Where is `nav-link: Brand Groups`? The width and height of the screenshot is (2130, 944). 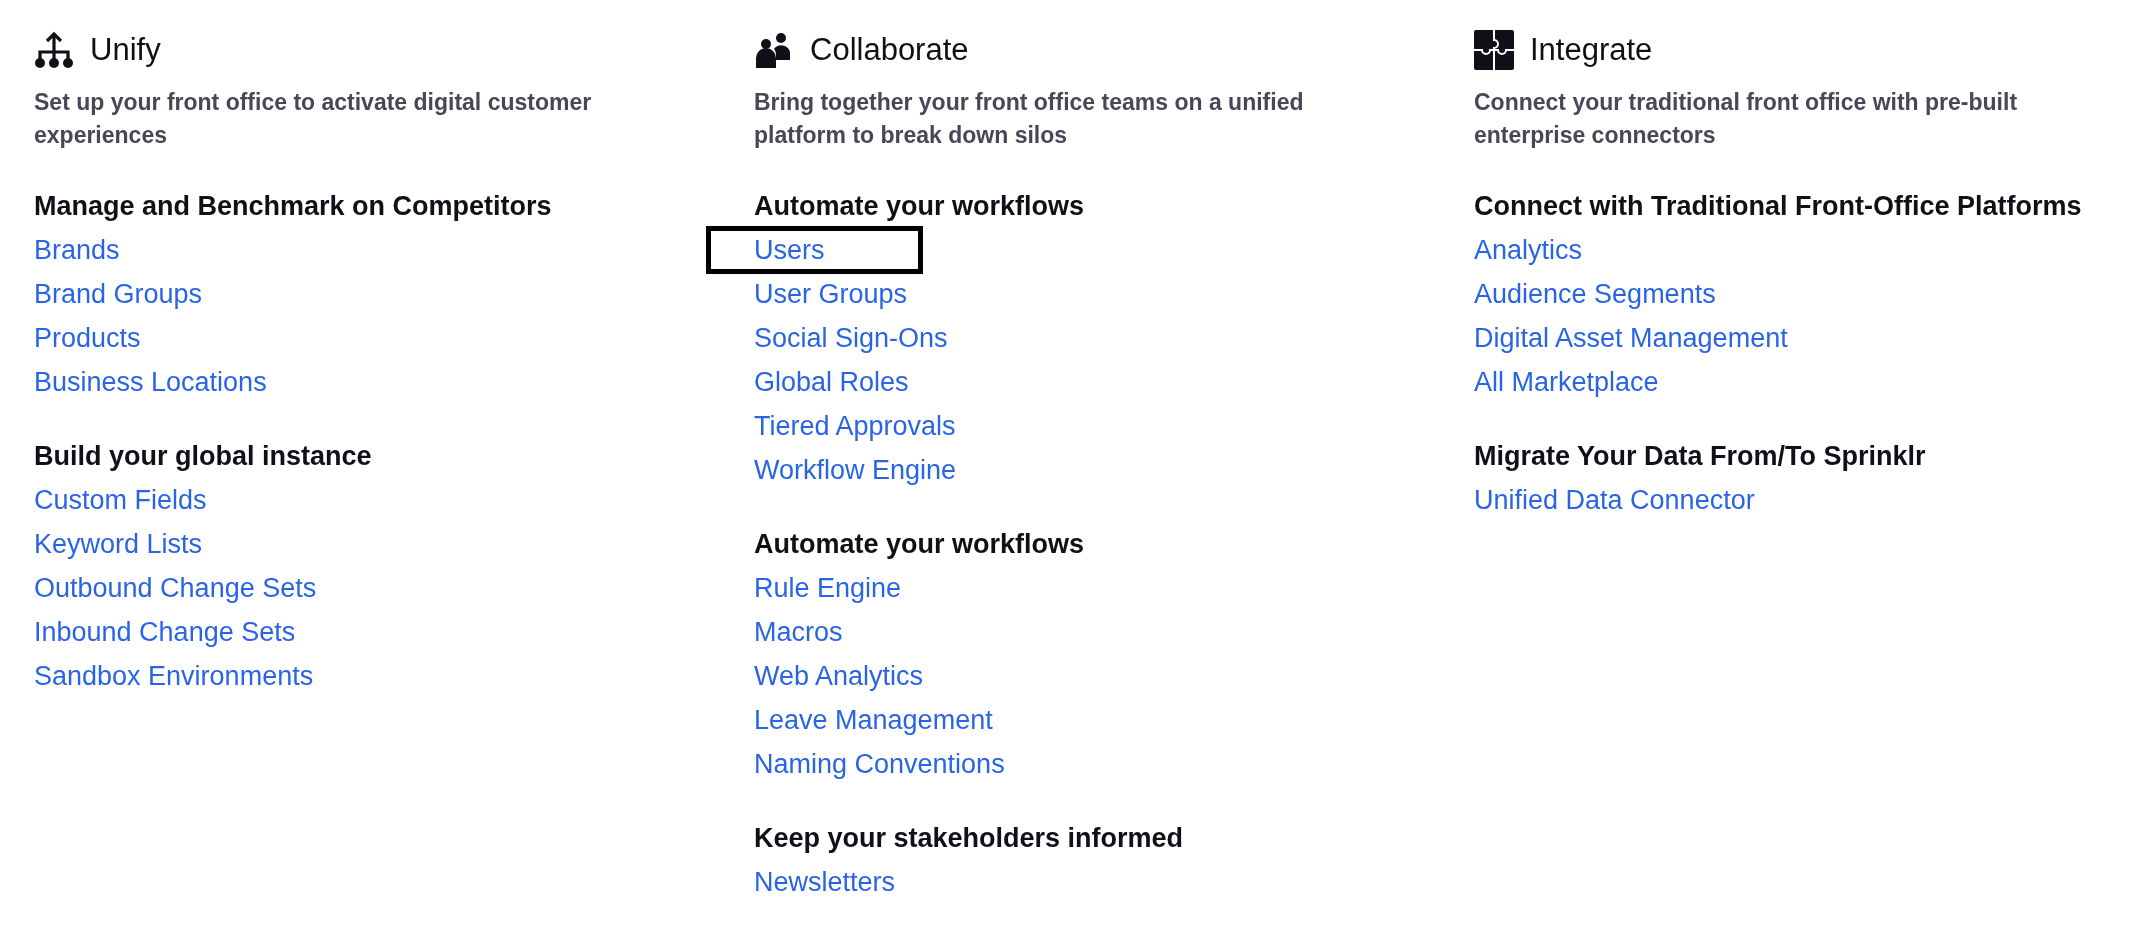
nav-link: Brand Groups is located at coordinates (118, 294).